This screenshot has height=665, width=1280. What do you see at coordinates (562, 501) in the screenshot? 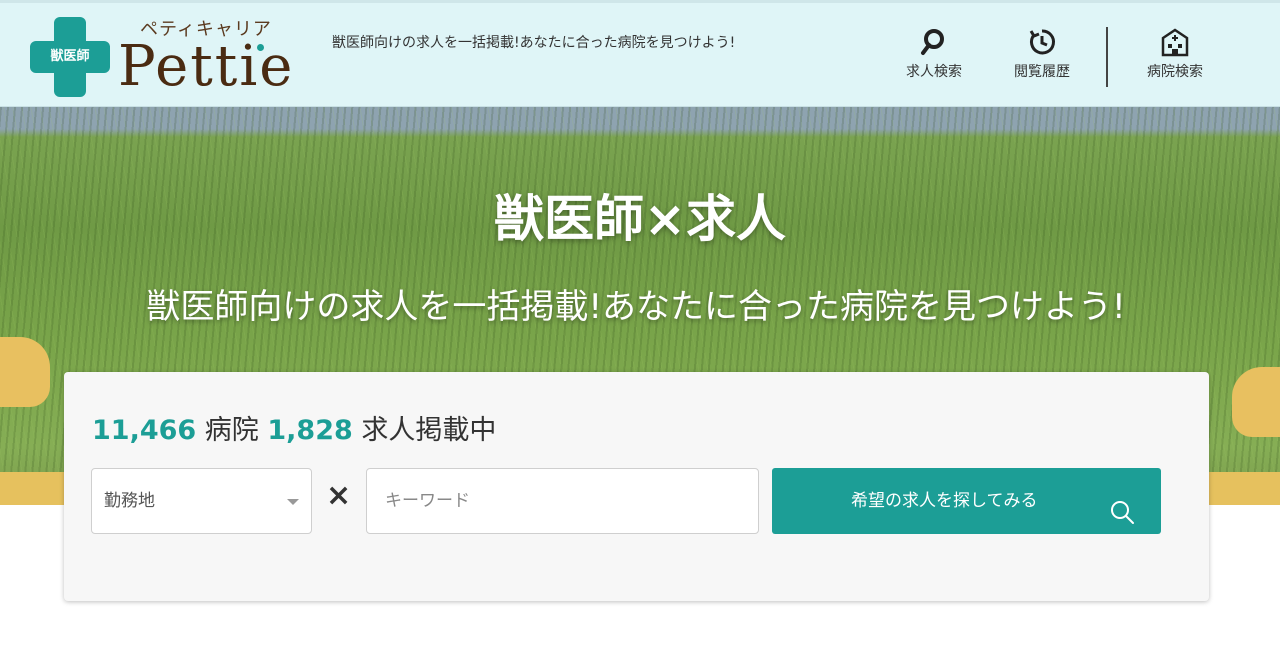
I see `keyword-input` at bounding box center [562, 501].